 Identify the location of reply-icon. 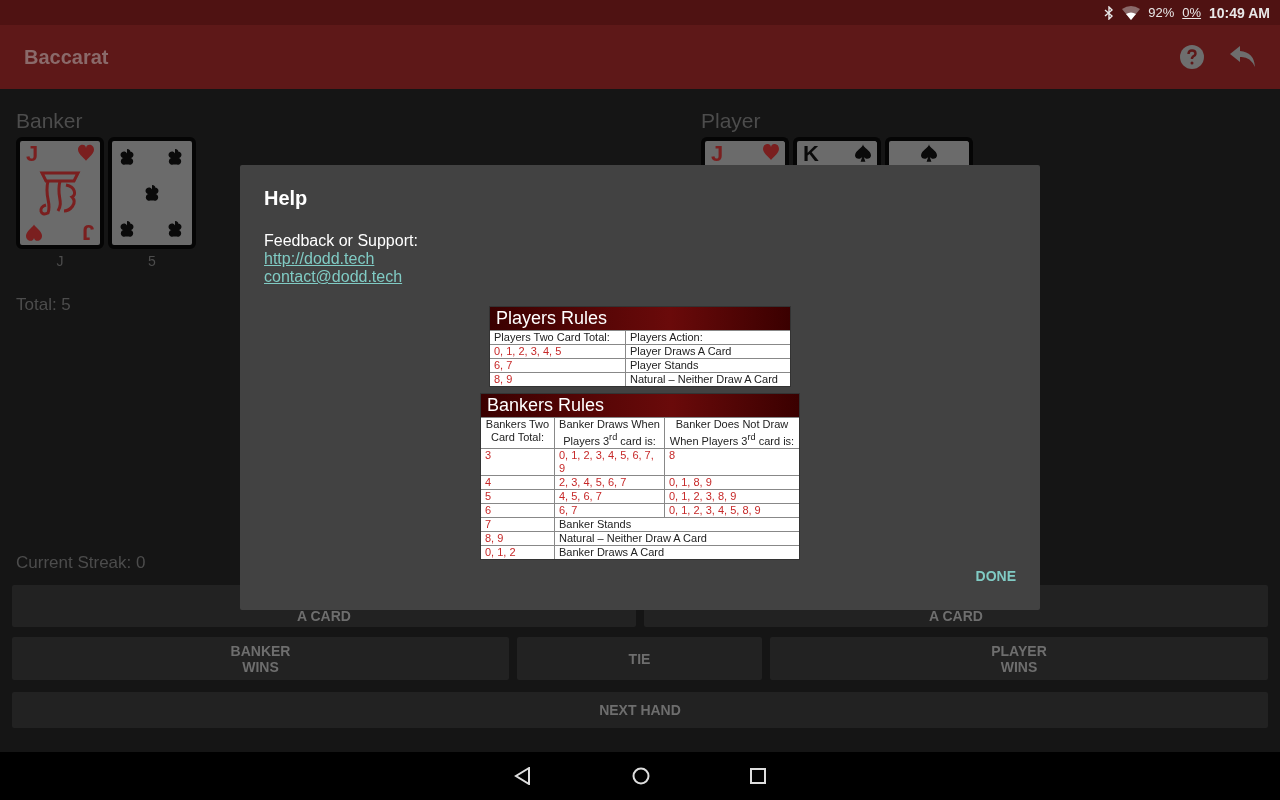
(1243, 57).